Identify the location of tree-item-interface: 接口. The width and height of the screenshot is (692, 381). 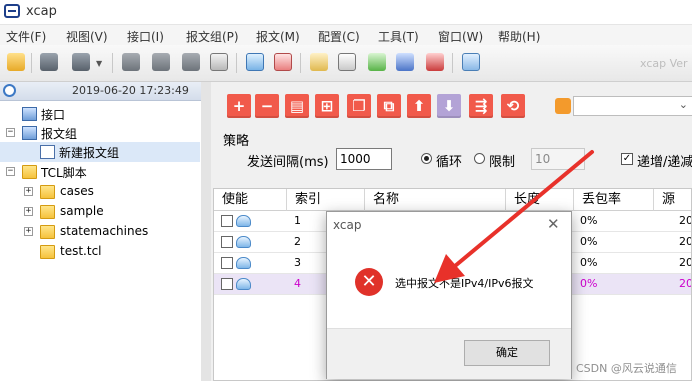
(100, 114).